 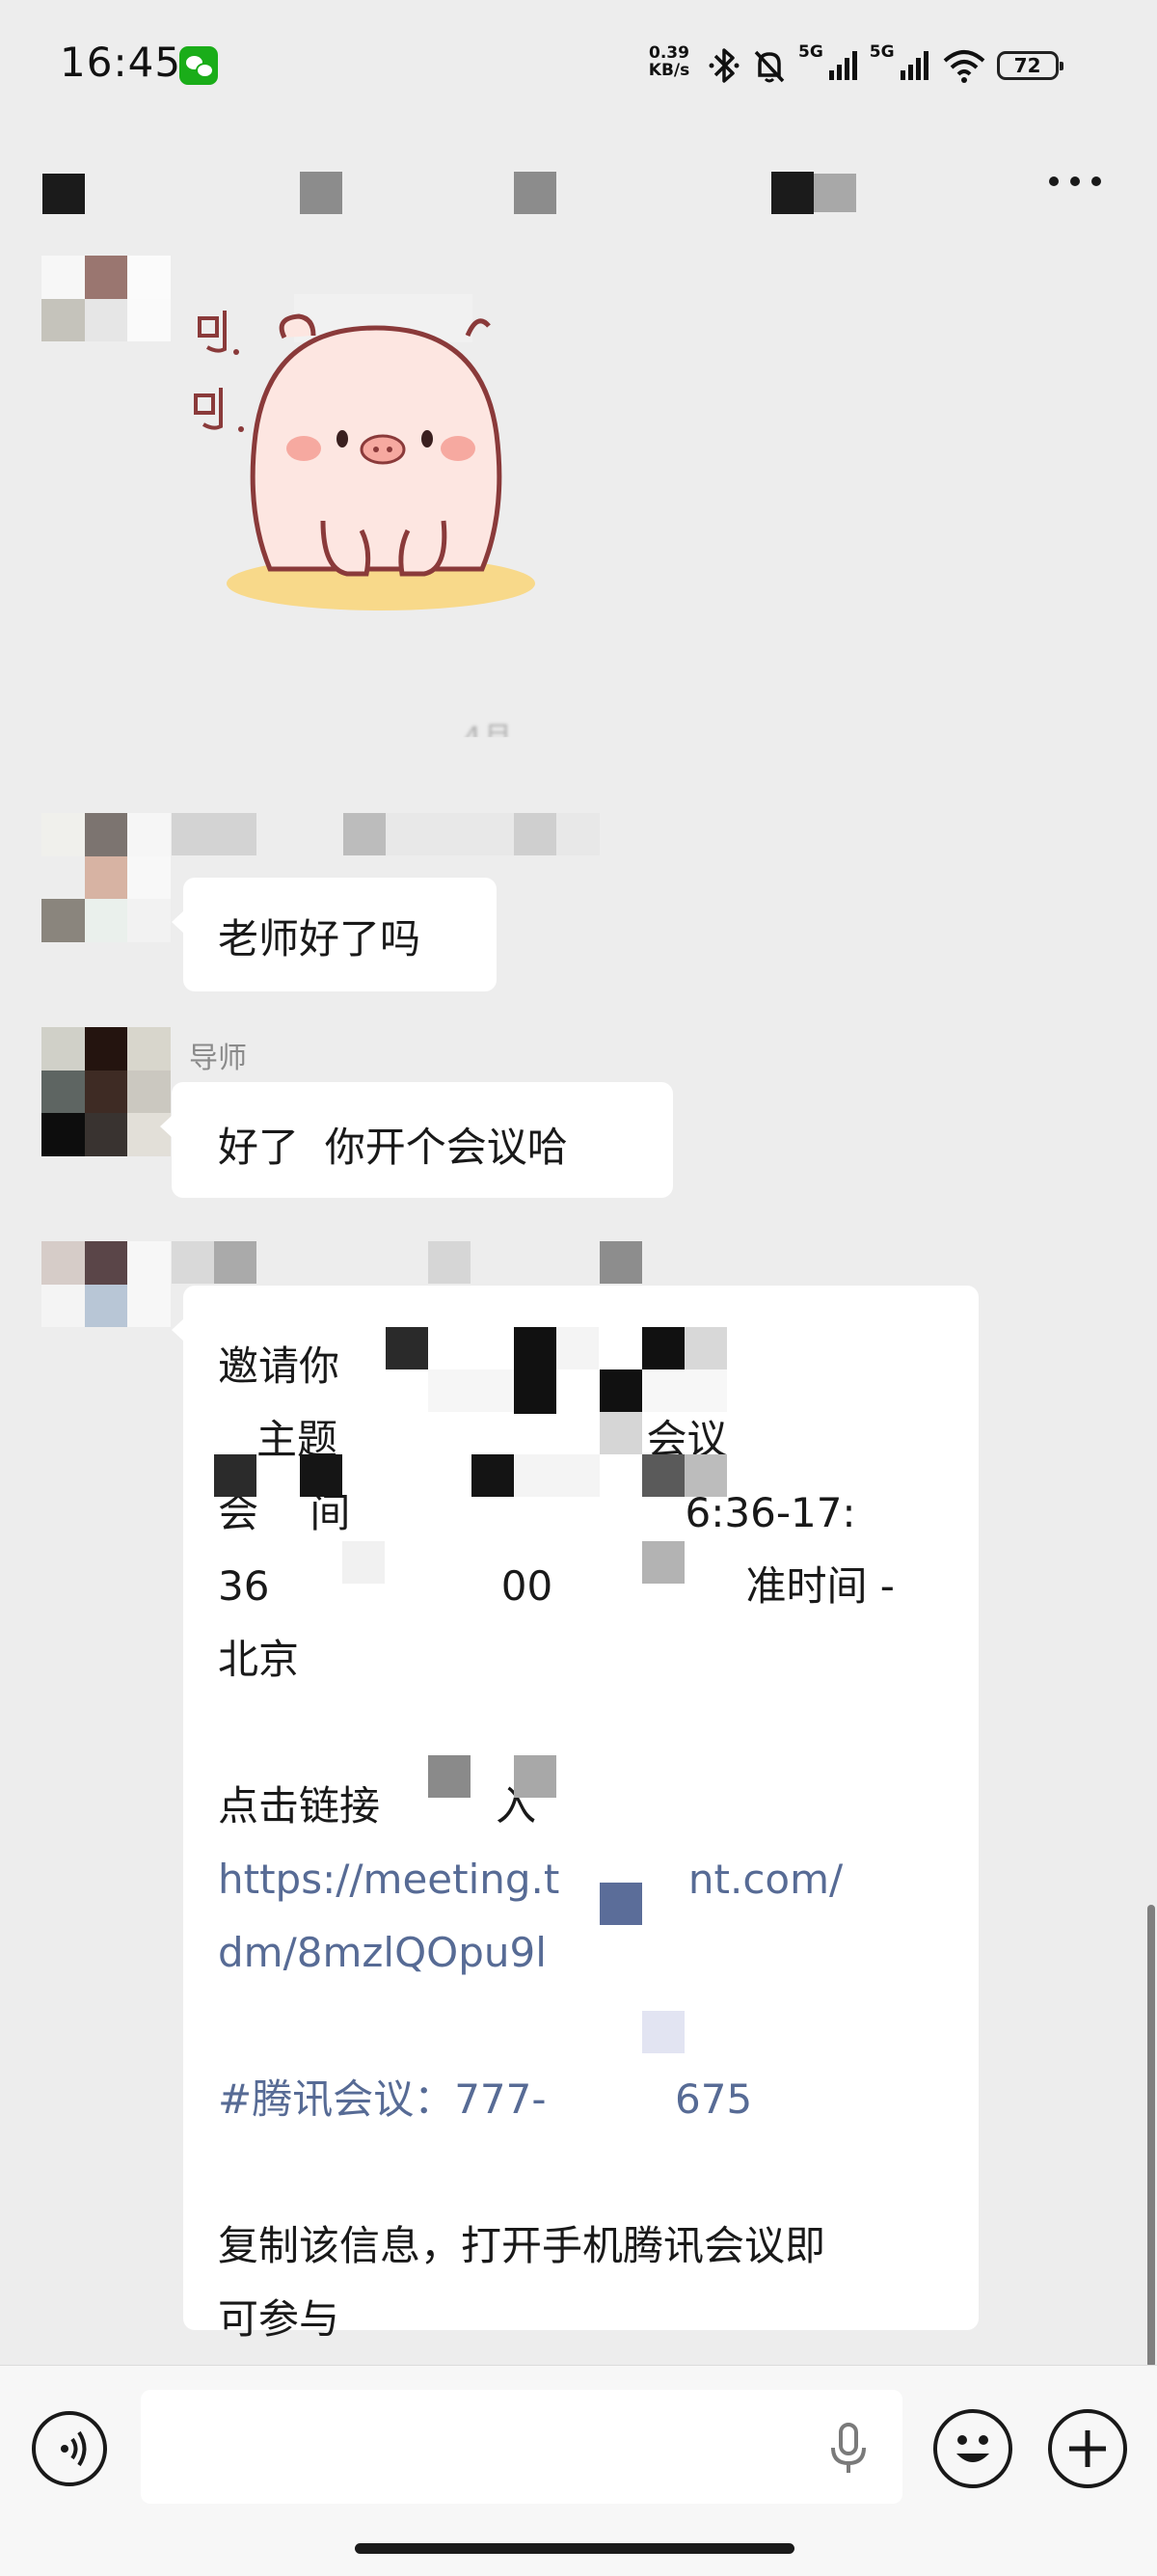 What do you see at coordinates (580, 1879) in the screenshot?
I see `meeting-link: https://meeting.t nt.com/` at bounding box center [580, 1879].